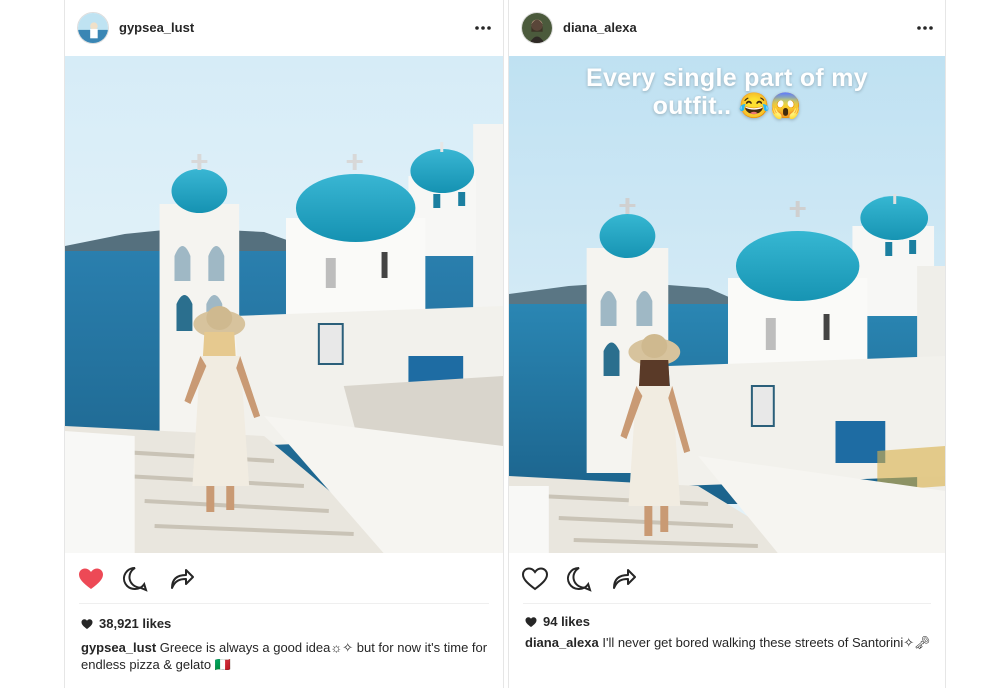 The image size is (1000, 688). I want to click on caption-username: gypsea_lust, so click(118, 647).